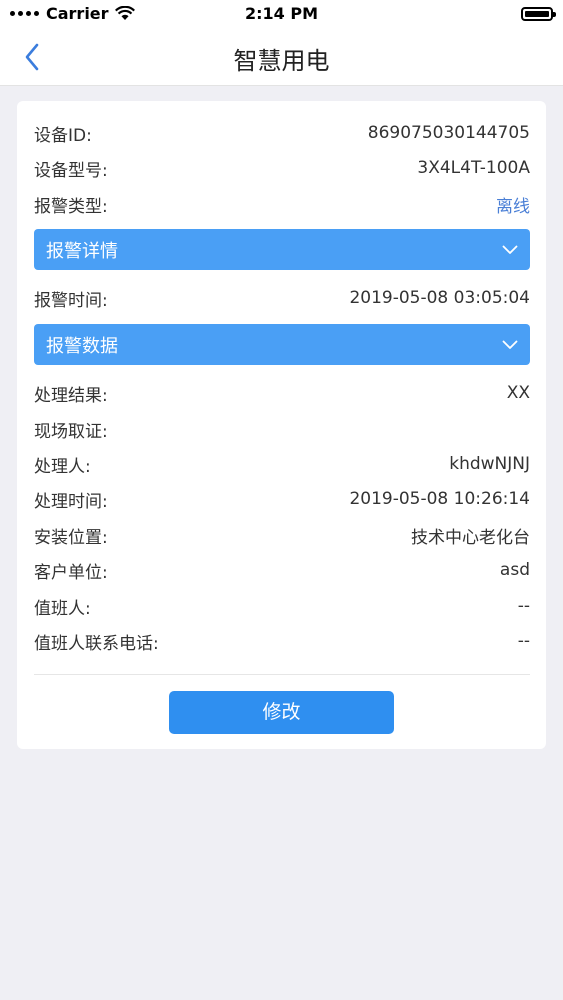 The image size is (563, 1000). Describe the element at coordinates (282, 249) in the screenshot. I see `alarm-detail-dropdown: 报警详情` at that location.